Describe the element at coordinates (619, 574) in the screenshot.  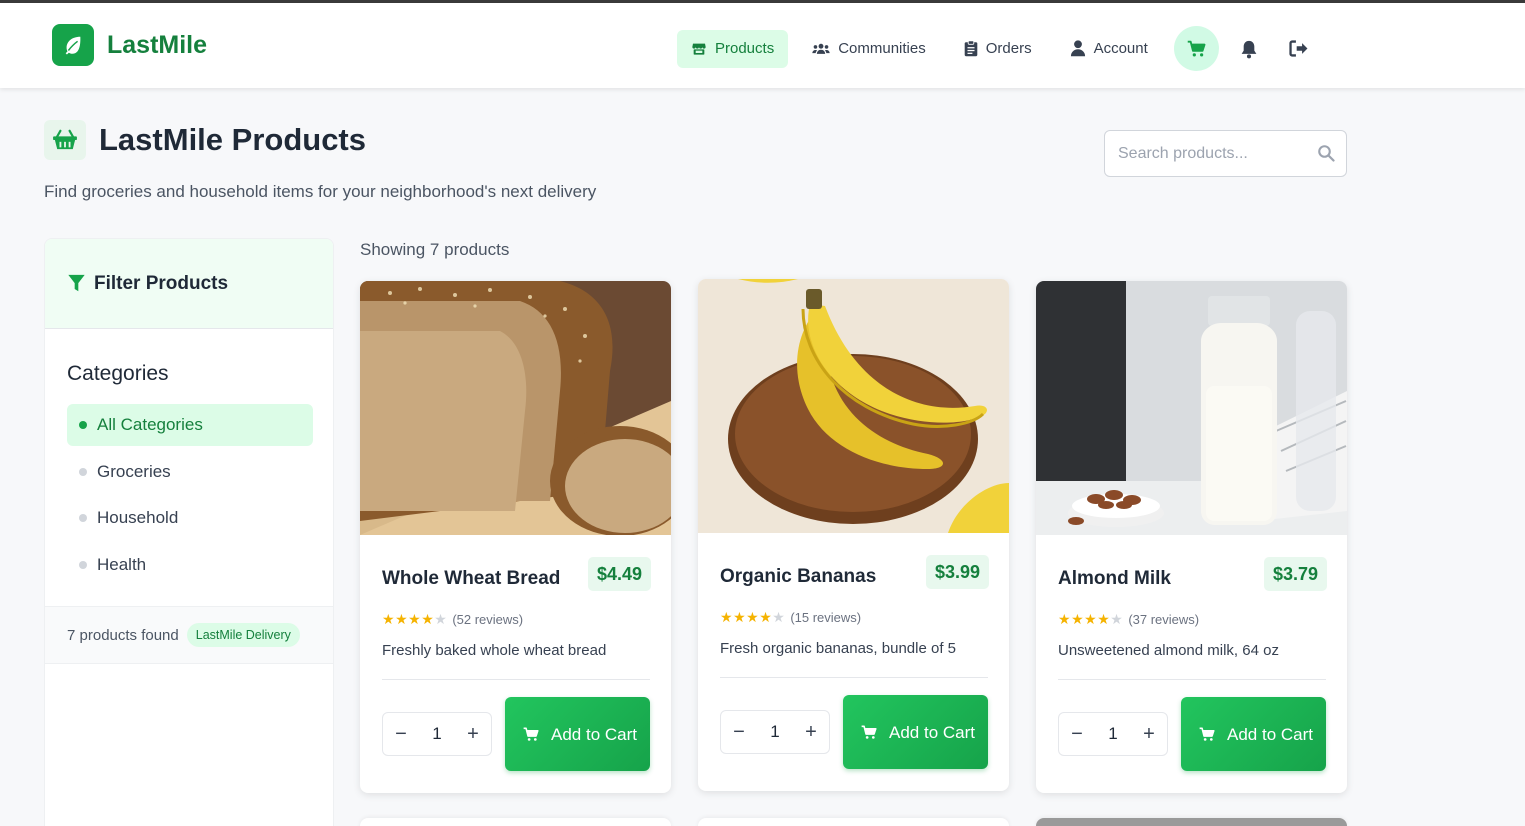
I see `product-price: $4.49` at that location.